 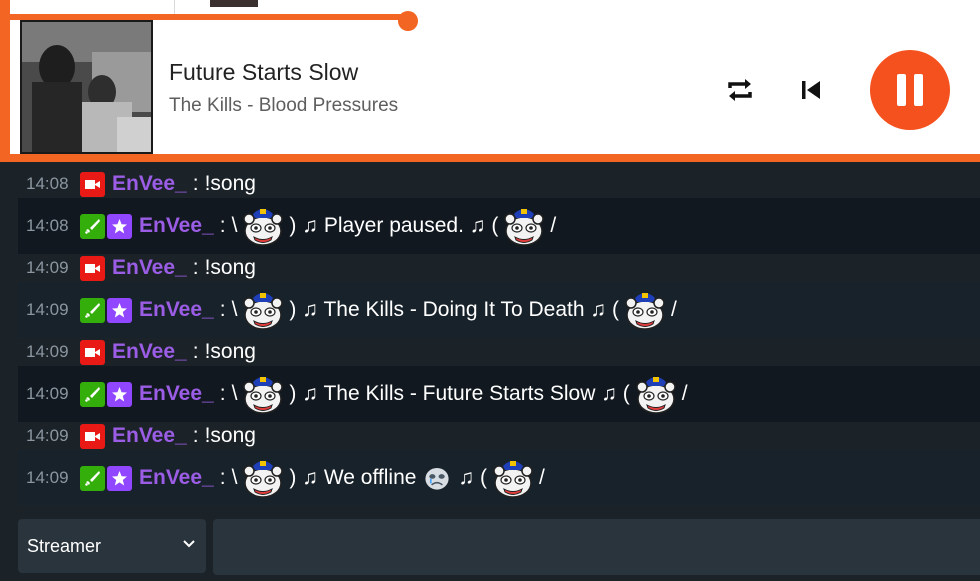 What do you see at coordinates (264, 72) in the screenshot?
I see `song-title: Future Starts Slow` at bounding box center [264, 72].